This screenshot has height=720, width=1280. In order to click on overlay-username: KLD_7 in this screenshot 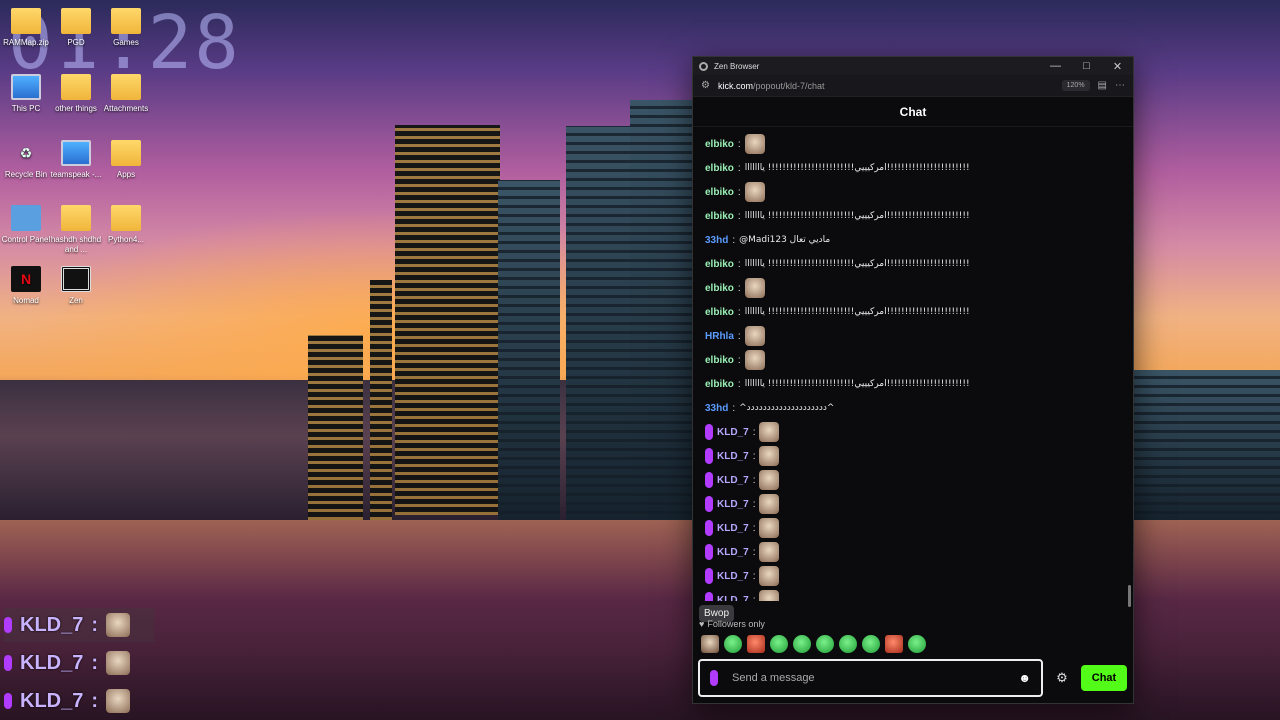, I will do `click(52, 624)`.